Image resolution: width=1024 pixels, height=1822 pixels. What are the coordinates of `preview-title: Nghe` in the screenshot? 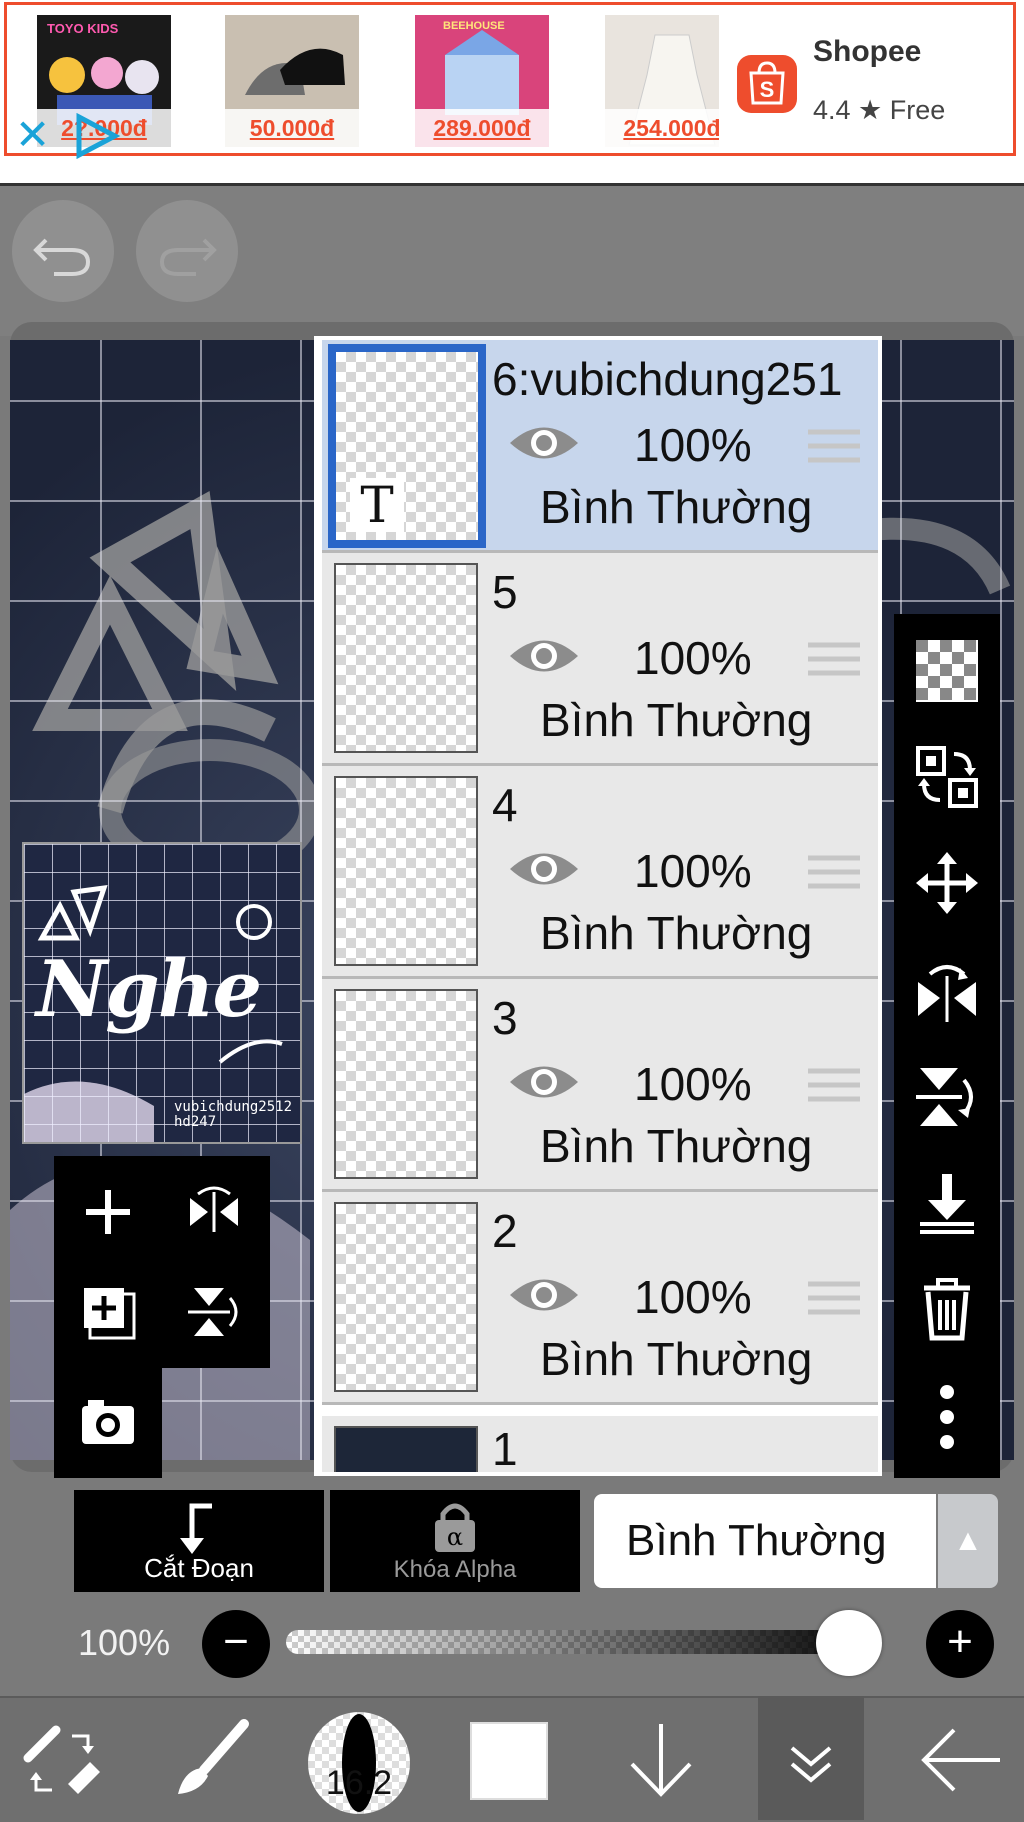 It's located at (149, 989).